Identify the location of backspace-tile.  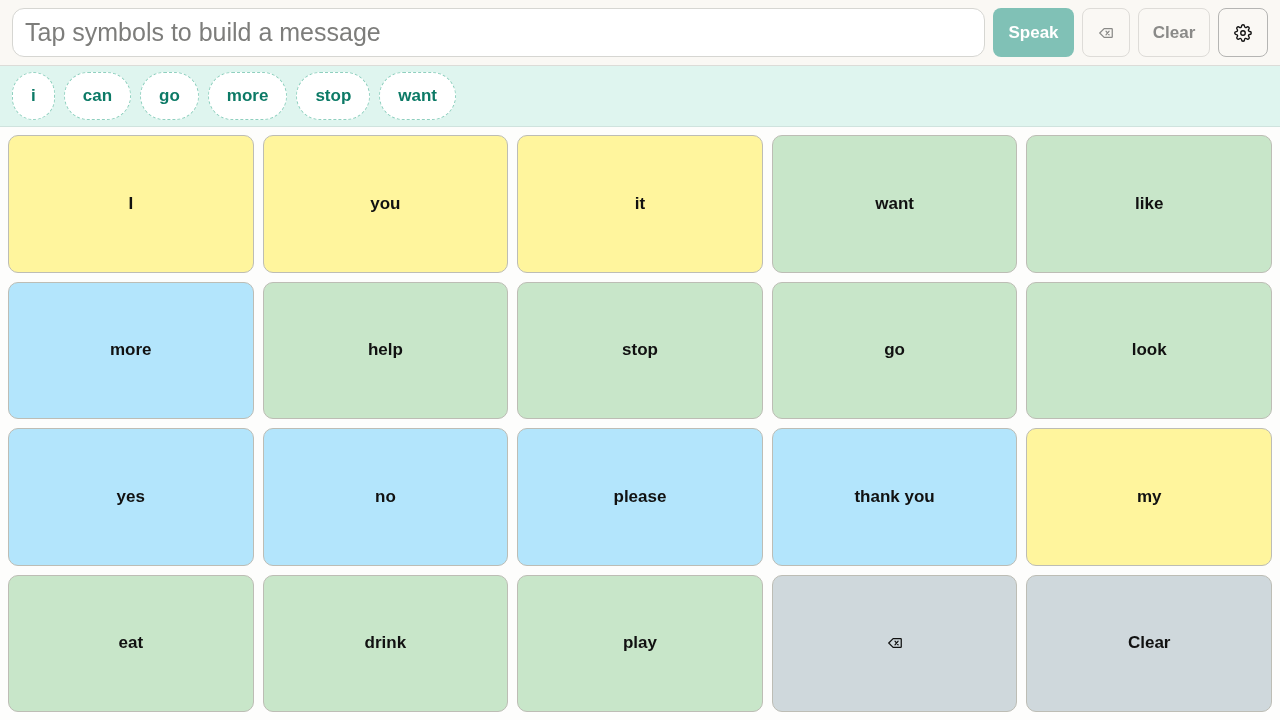
(894, 643).